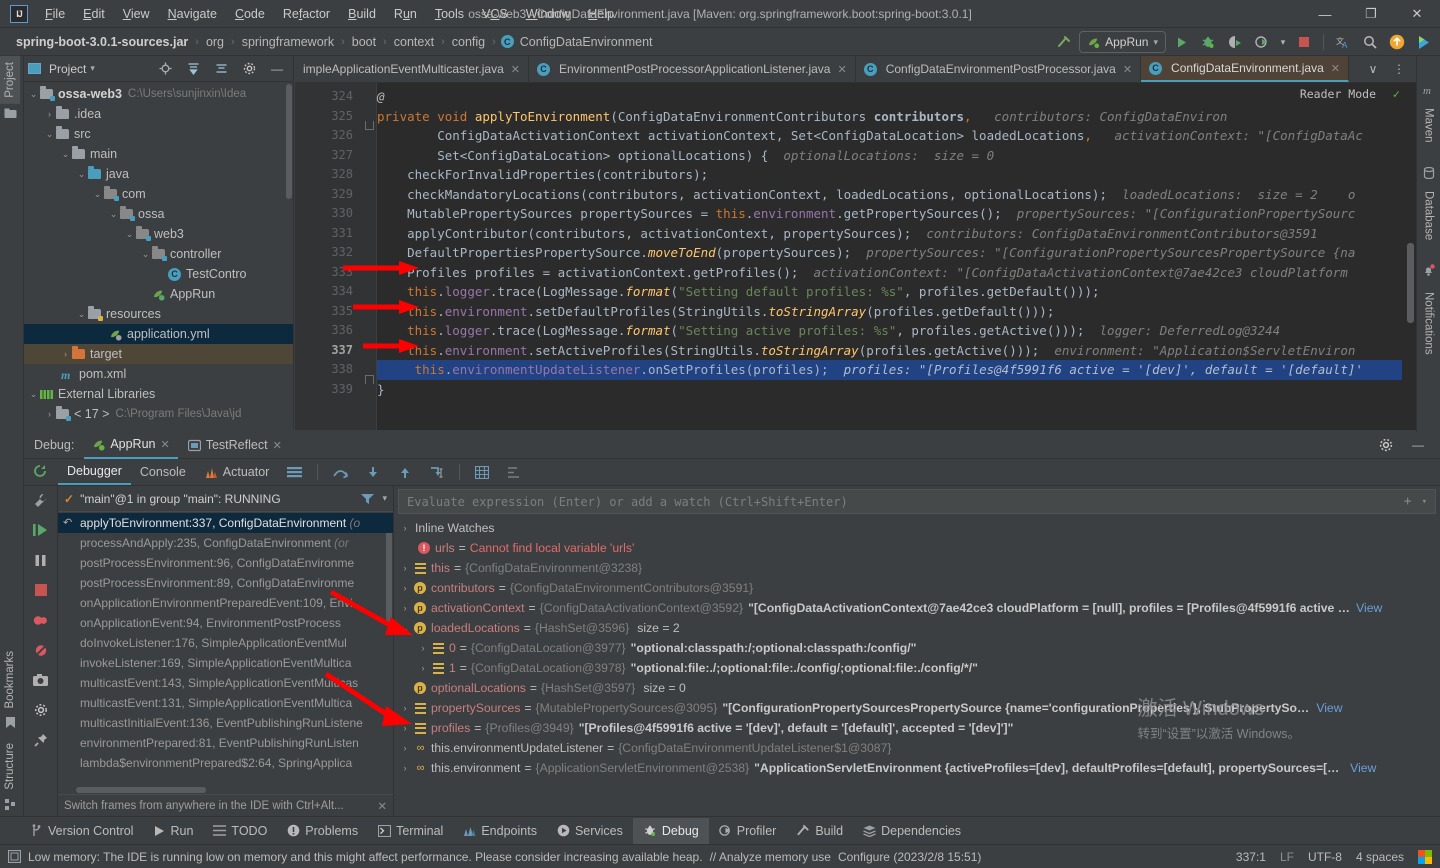 This screenshot has width=1440, height=868. Describe the element at coordinates (1429, 125) in the screenshot. I see `sidebar-item-maven: Maven` at that location.